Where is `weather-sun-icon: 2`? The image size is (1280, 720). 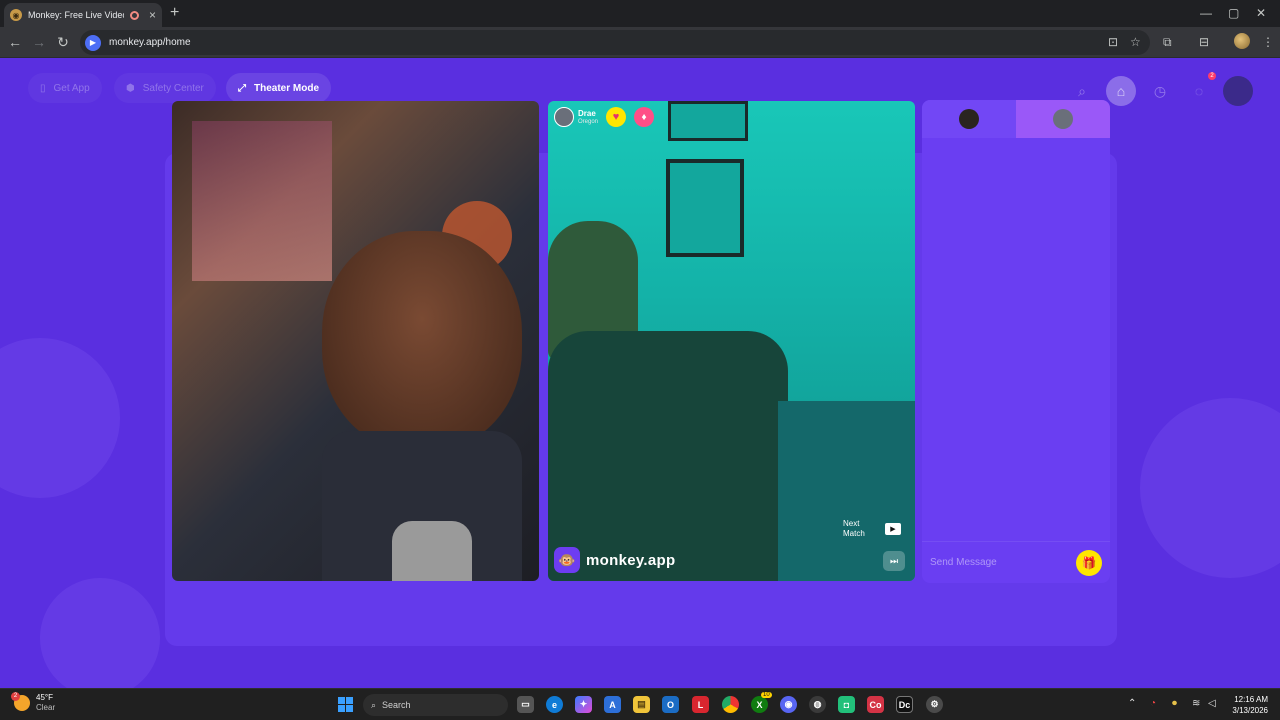 weather-sun-icon: 2 is located at coordinates (20, 701).